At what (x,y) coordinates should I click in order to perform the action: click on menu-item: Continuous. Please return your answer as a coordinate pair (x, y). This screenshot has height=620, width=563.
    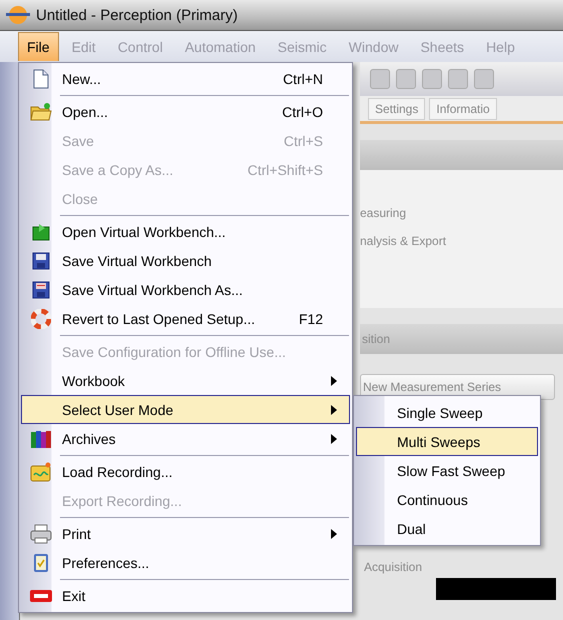
    Looking at the image, I should click on (447, 499).